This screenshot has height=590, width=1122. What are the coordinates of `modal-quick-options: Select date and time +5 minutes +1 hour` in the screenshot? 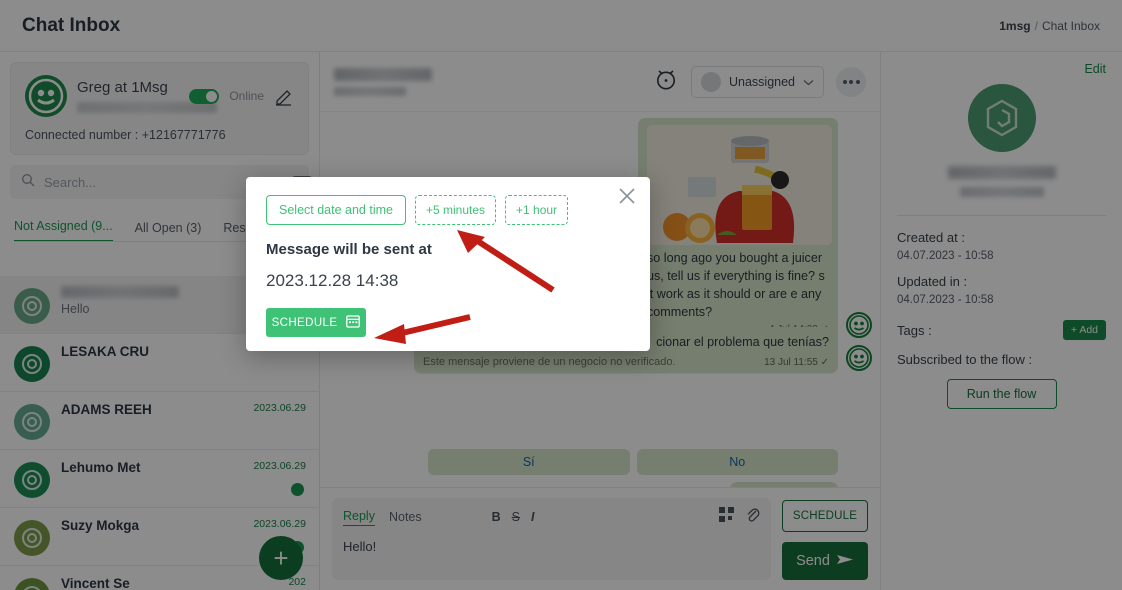 It's located at (448, 210).